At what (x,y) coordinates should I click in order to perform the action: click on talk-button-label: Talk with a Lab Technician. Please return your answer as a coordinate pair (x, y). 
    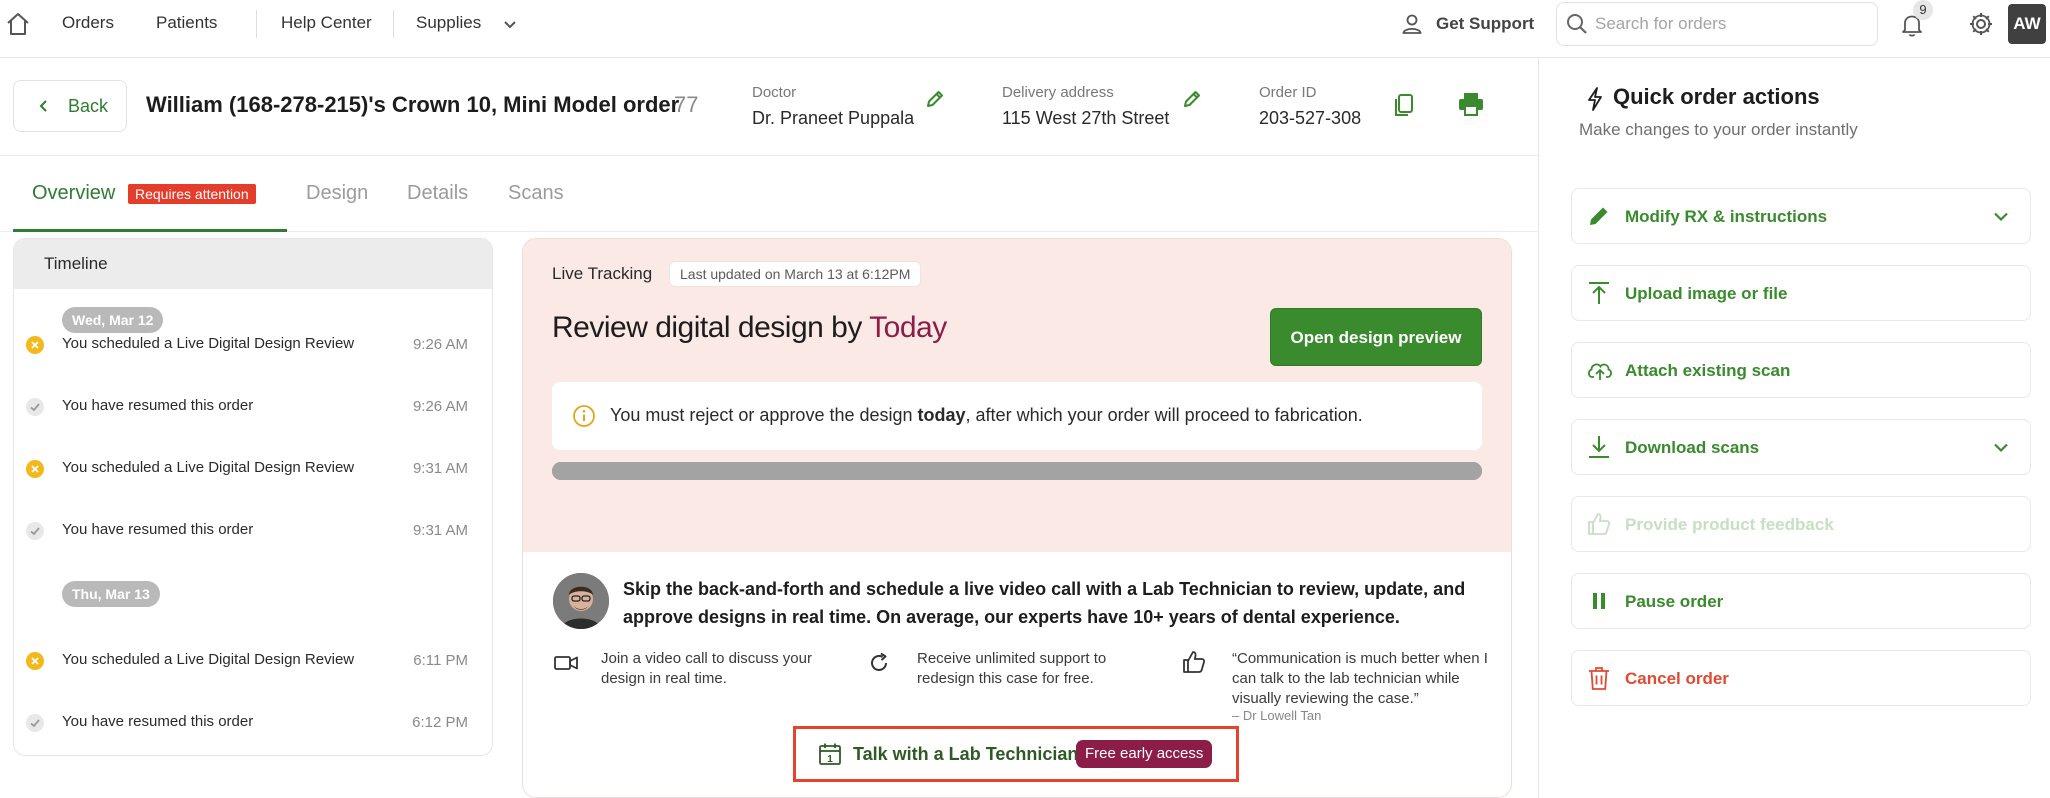
    Looking at the image, I should click on (966, 754).